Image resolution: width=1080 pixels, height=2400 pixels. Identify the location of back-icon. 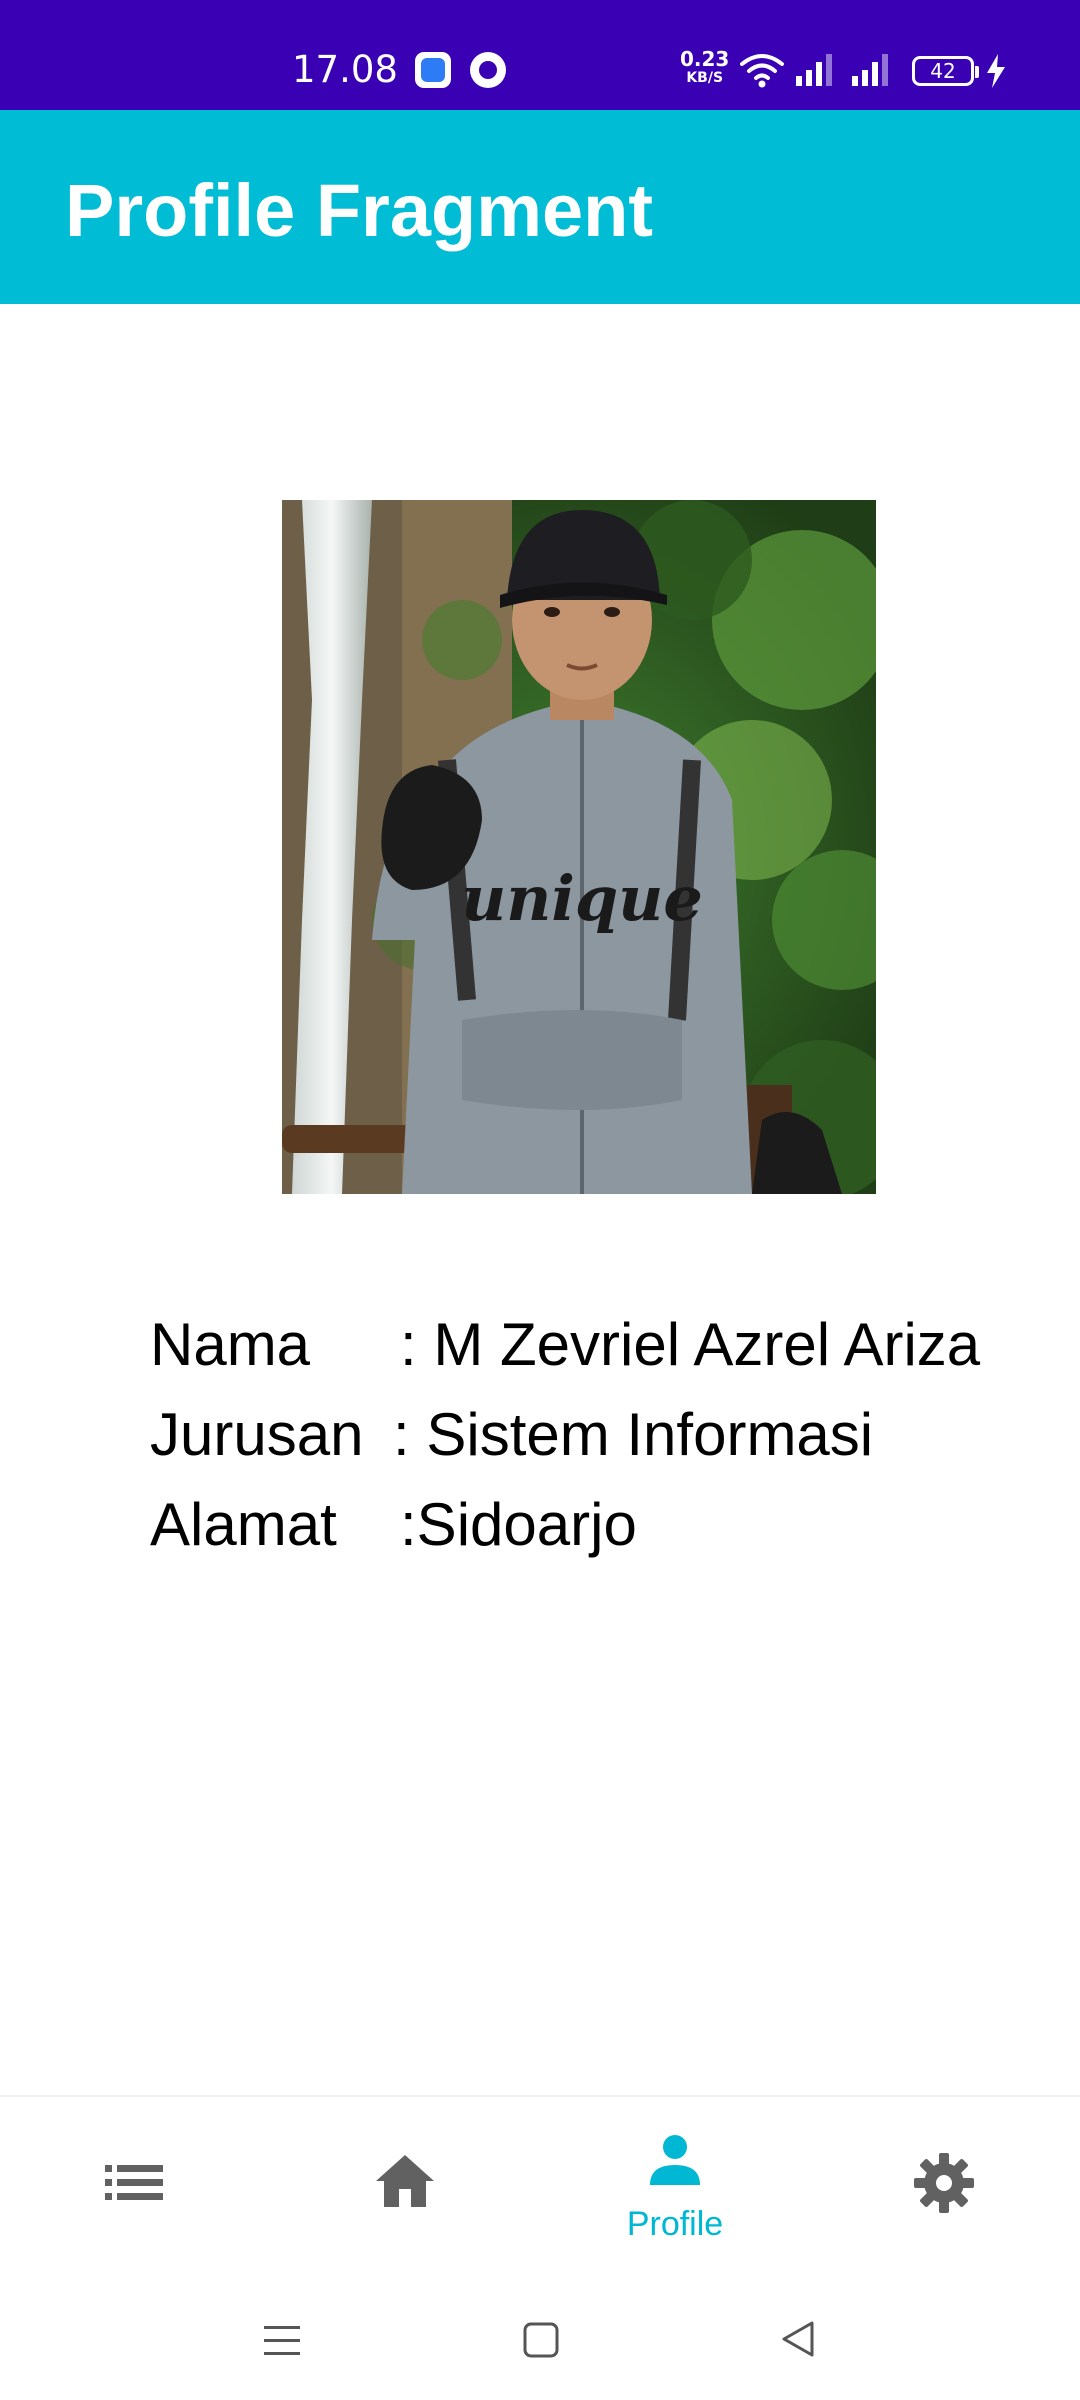
(798, 2339).